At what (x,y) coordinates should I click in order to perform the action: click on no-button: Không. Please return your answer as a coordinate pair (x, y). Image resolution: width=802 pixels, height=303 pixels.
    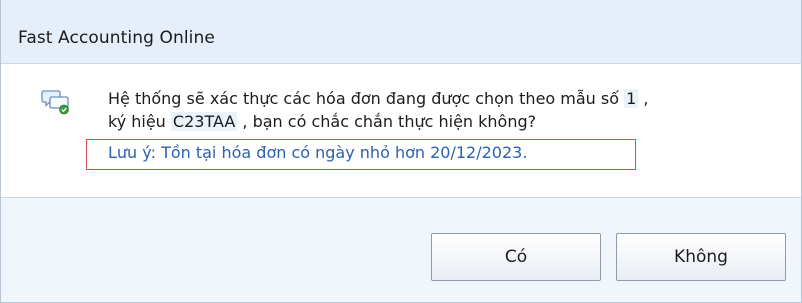
    Looking at the image, I should click on (701, 257).